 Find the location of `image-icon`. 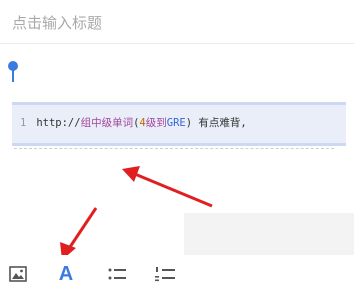

image-icon is located at coordinates (18, 274).